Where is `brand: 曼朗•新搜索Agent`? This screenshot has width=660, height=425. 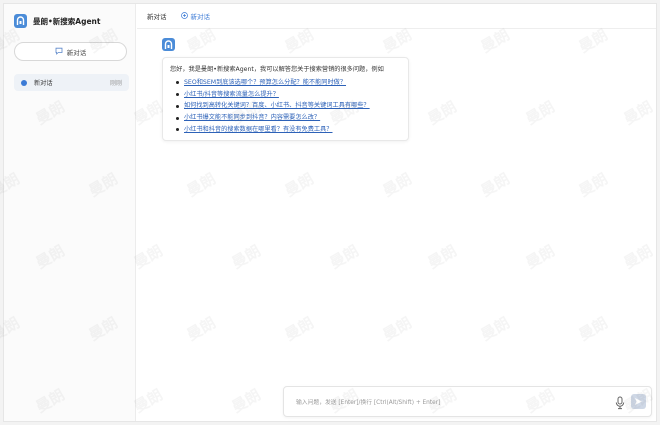 brand: 曼朗•新搜索Agent is located at coordinates (57, 21).